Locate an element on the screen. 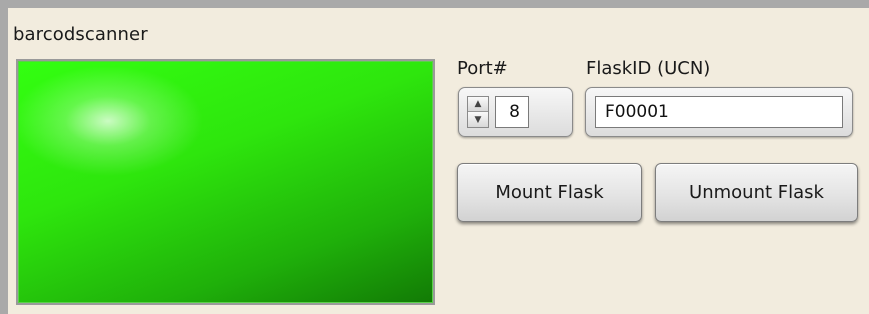 This screenshot has width=869, height=314. increment-arrow-icon: ▲ is located at coordinates (478, 104).